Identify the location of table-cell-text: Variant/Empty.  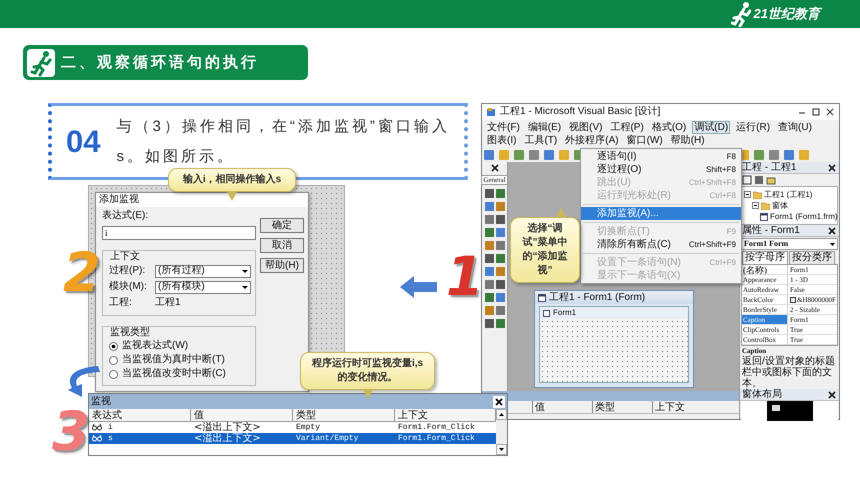
(327, 438).